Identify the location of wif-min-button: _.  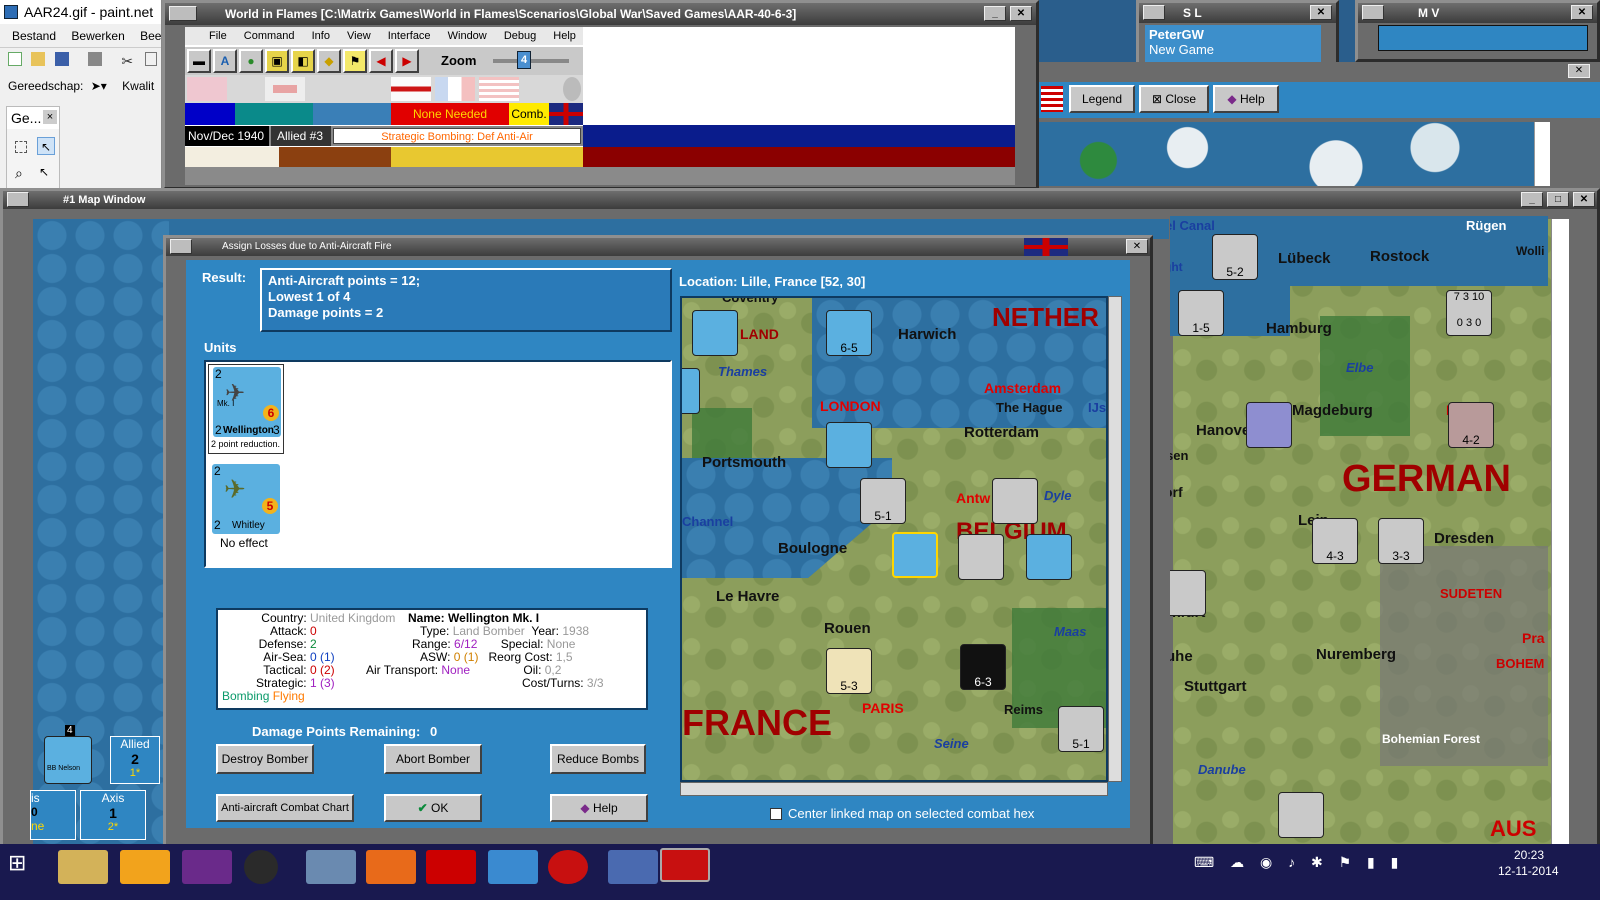
(995, 13).